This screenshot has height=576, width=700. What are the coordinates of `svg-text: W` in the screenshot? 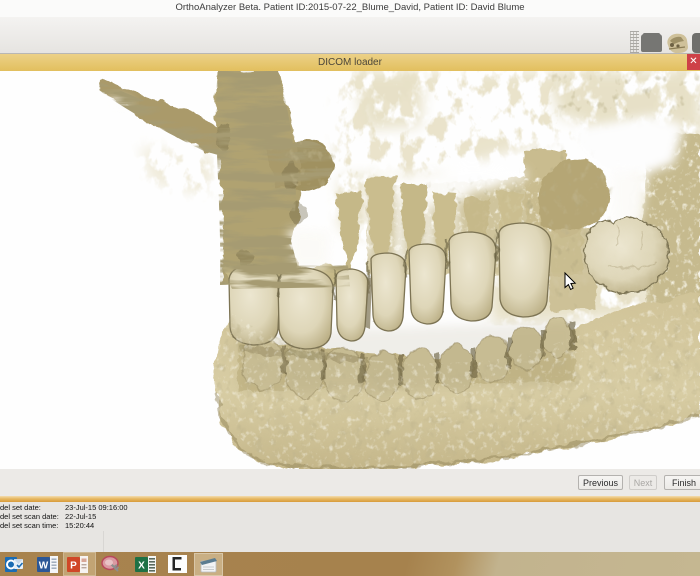 It's located at (44, 566).